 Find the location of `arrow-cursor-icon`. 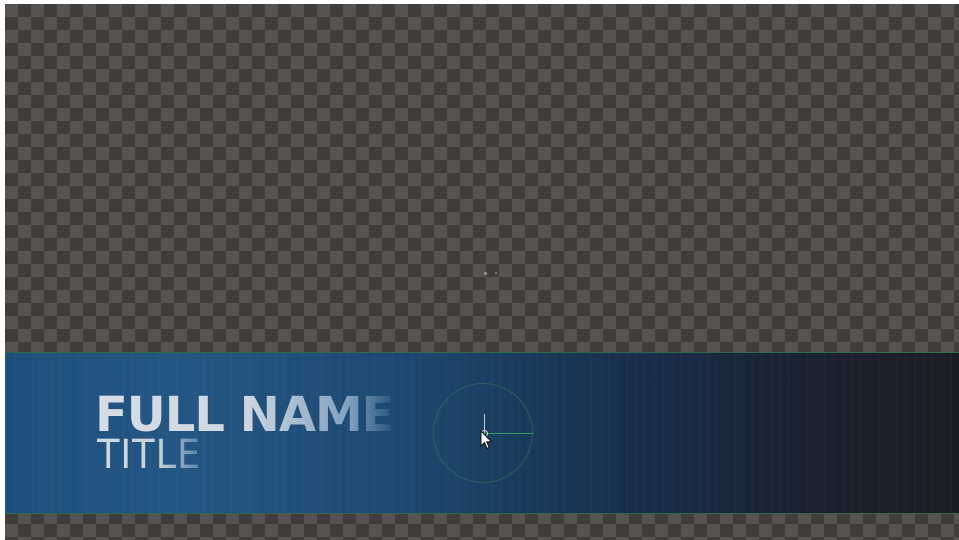

arrow-cursor-icon is located at coordinates (487, 440).